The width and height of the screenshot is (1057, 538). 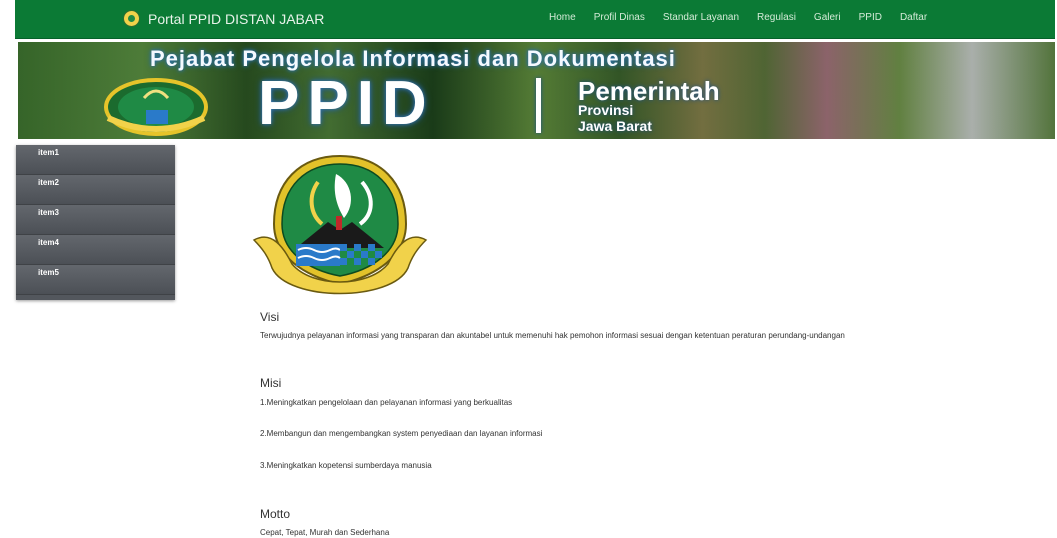 What do you see at coordinates (870, 17) in the screenshot?
I see `nav-ppid: PPID` at bounding box center [870, 17].